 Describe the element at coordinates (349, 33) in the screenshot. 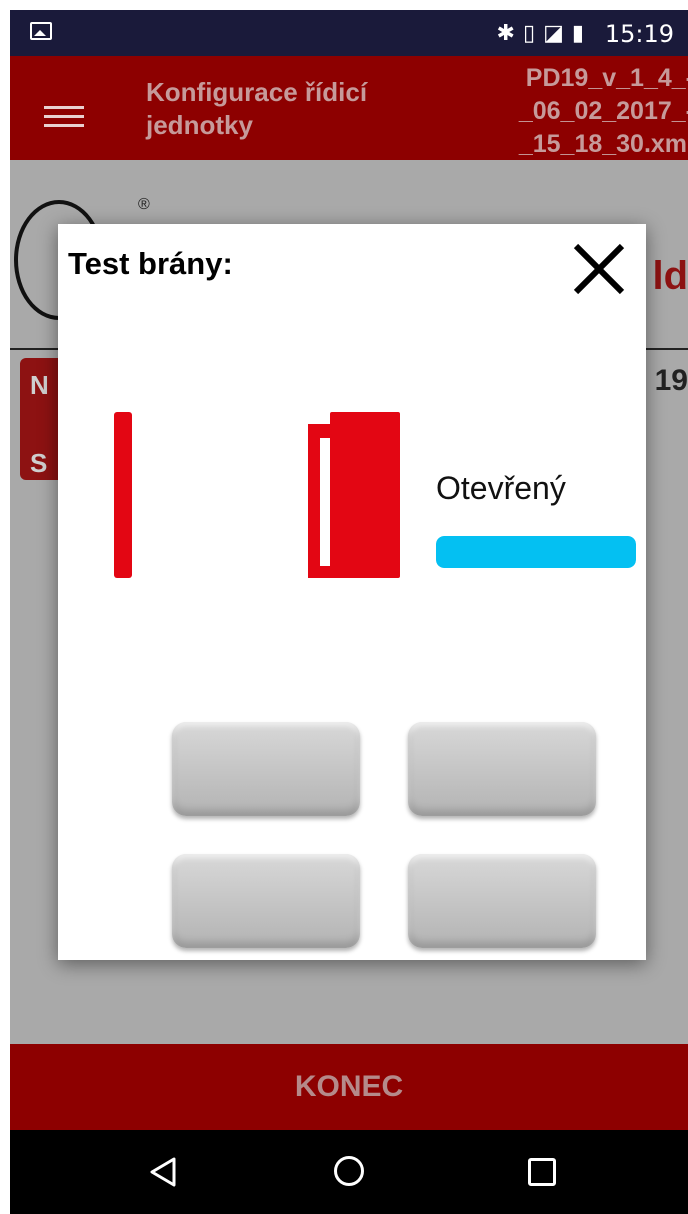

I see `status-bar: ✱▯◪▮ 15:19` at that location.